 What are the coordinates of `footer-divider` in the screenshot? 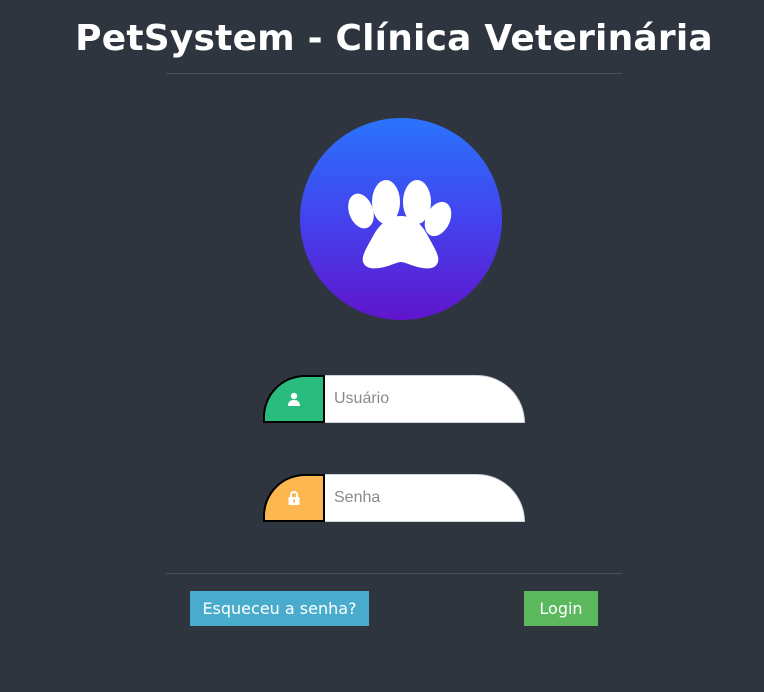 It's located at (394, 573).